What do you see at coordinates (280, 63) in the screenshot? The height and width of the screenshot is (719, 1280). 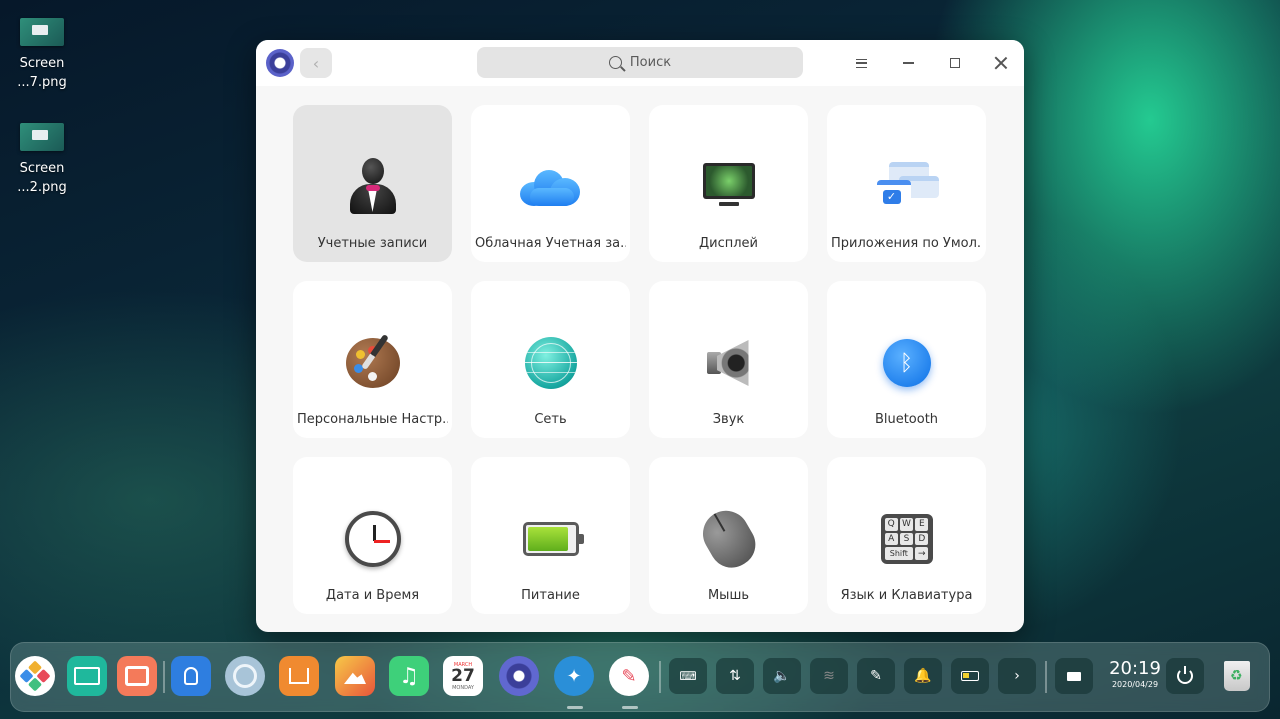 I see `control-center-logo-icon` at bounding box center [280, 63].